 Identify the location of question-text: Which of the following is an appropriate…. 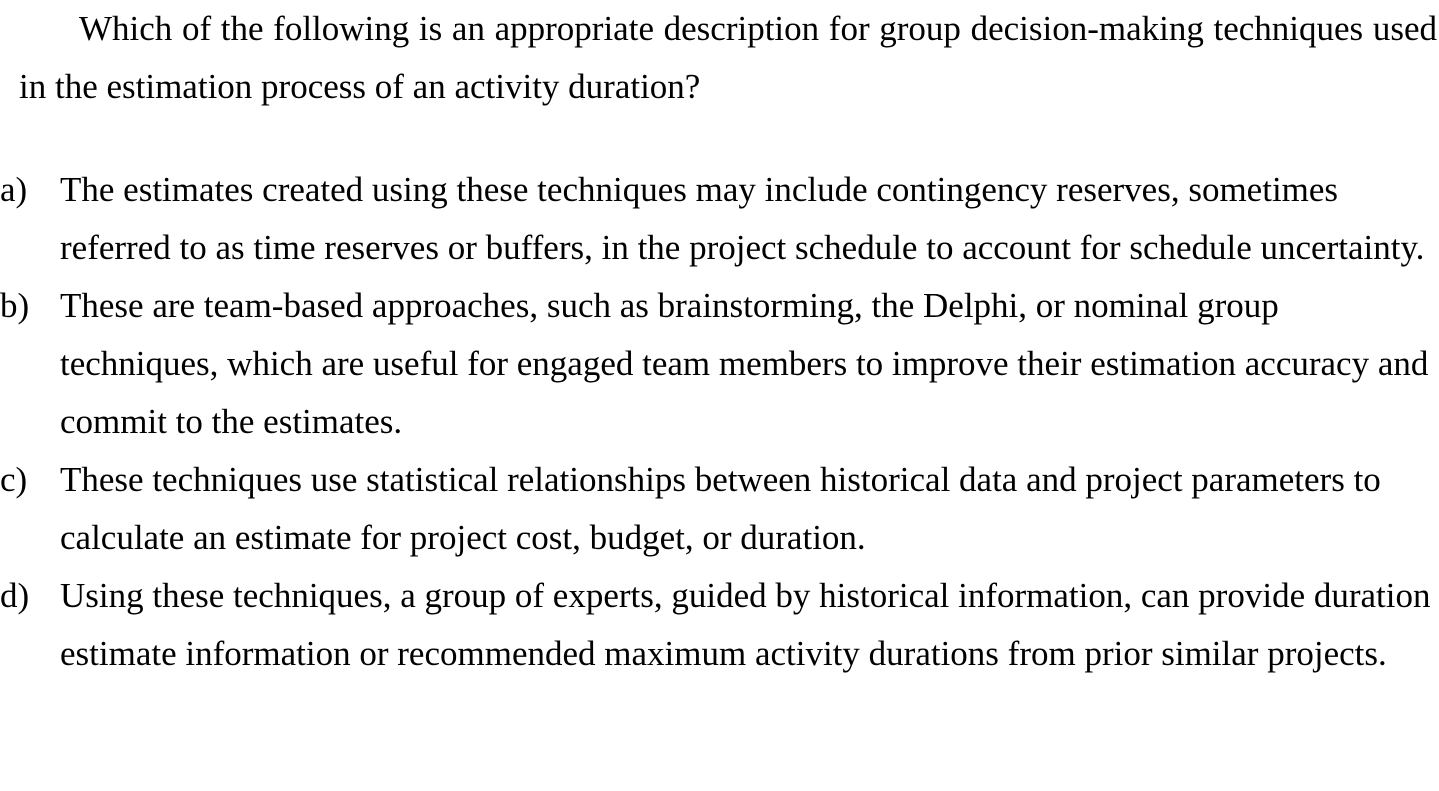
(728, 57).